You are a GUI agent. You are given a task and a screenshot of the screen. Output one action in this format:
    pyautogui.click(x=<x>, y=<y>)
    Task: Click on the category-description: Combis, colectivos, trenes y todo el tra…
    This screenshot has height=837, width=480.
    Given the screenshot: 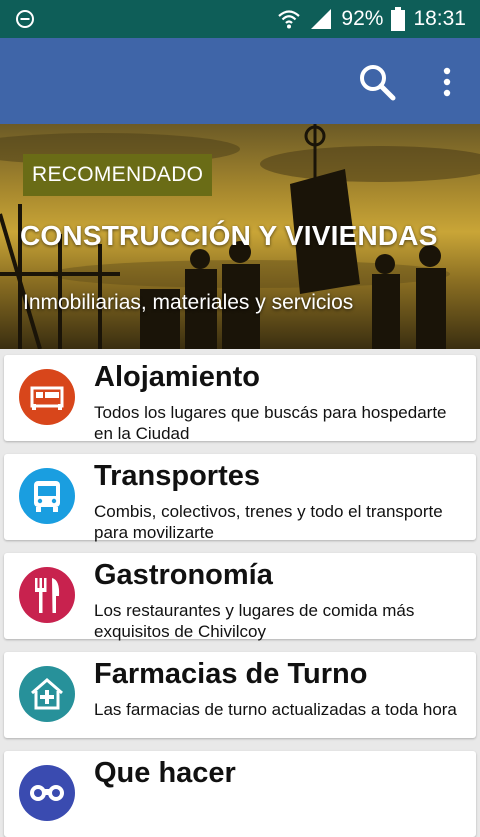 What is the action you would take?
    pyautogui.click(x=279, y=522)
    